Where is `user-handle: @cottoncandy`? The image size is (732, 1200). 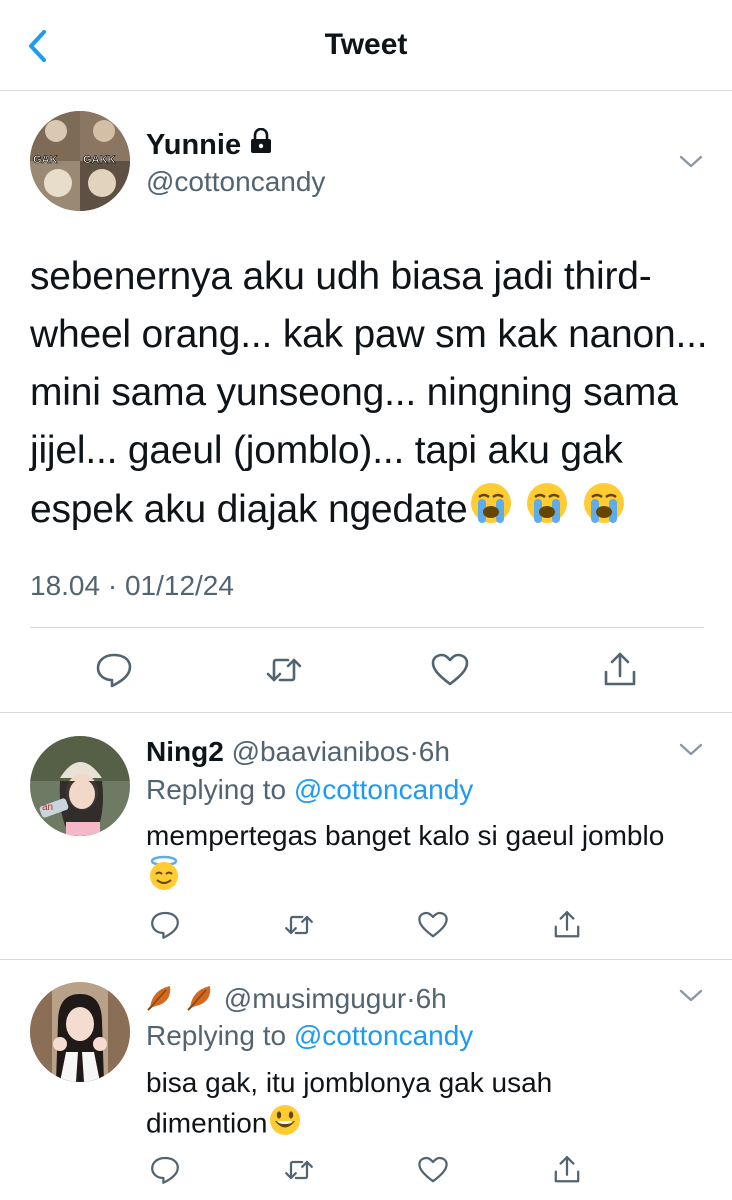 user-handle: @cottoncandy is located at coordinates (235, 182).